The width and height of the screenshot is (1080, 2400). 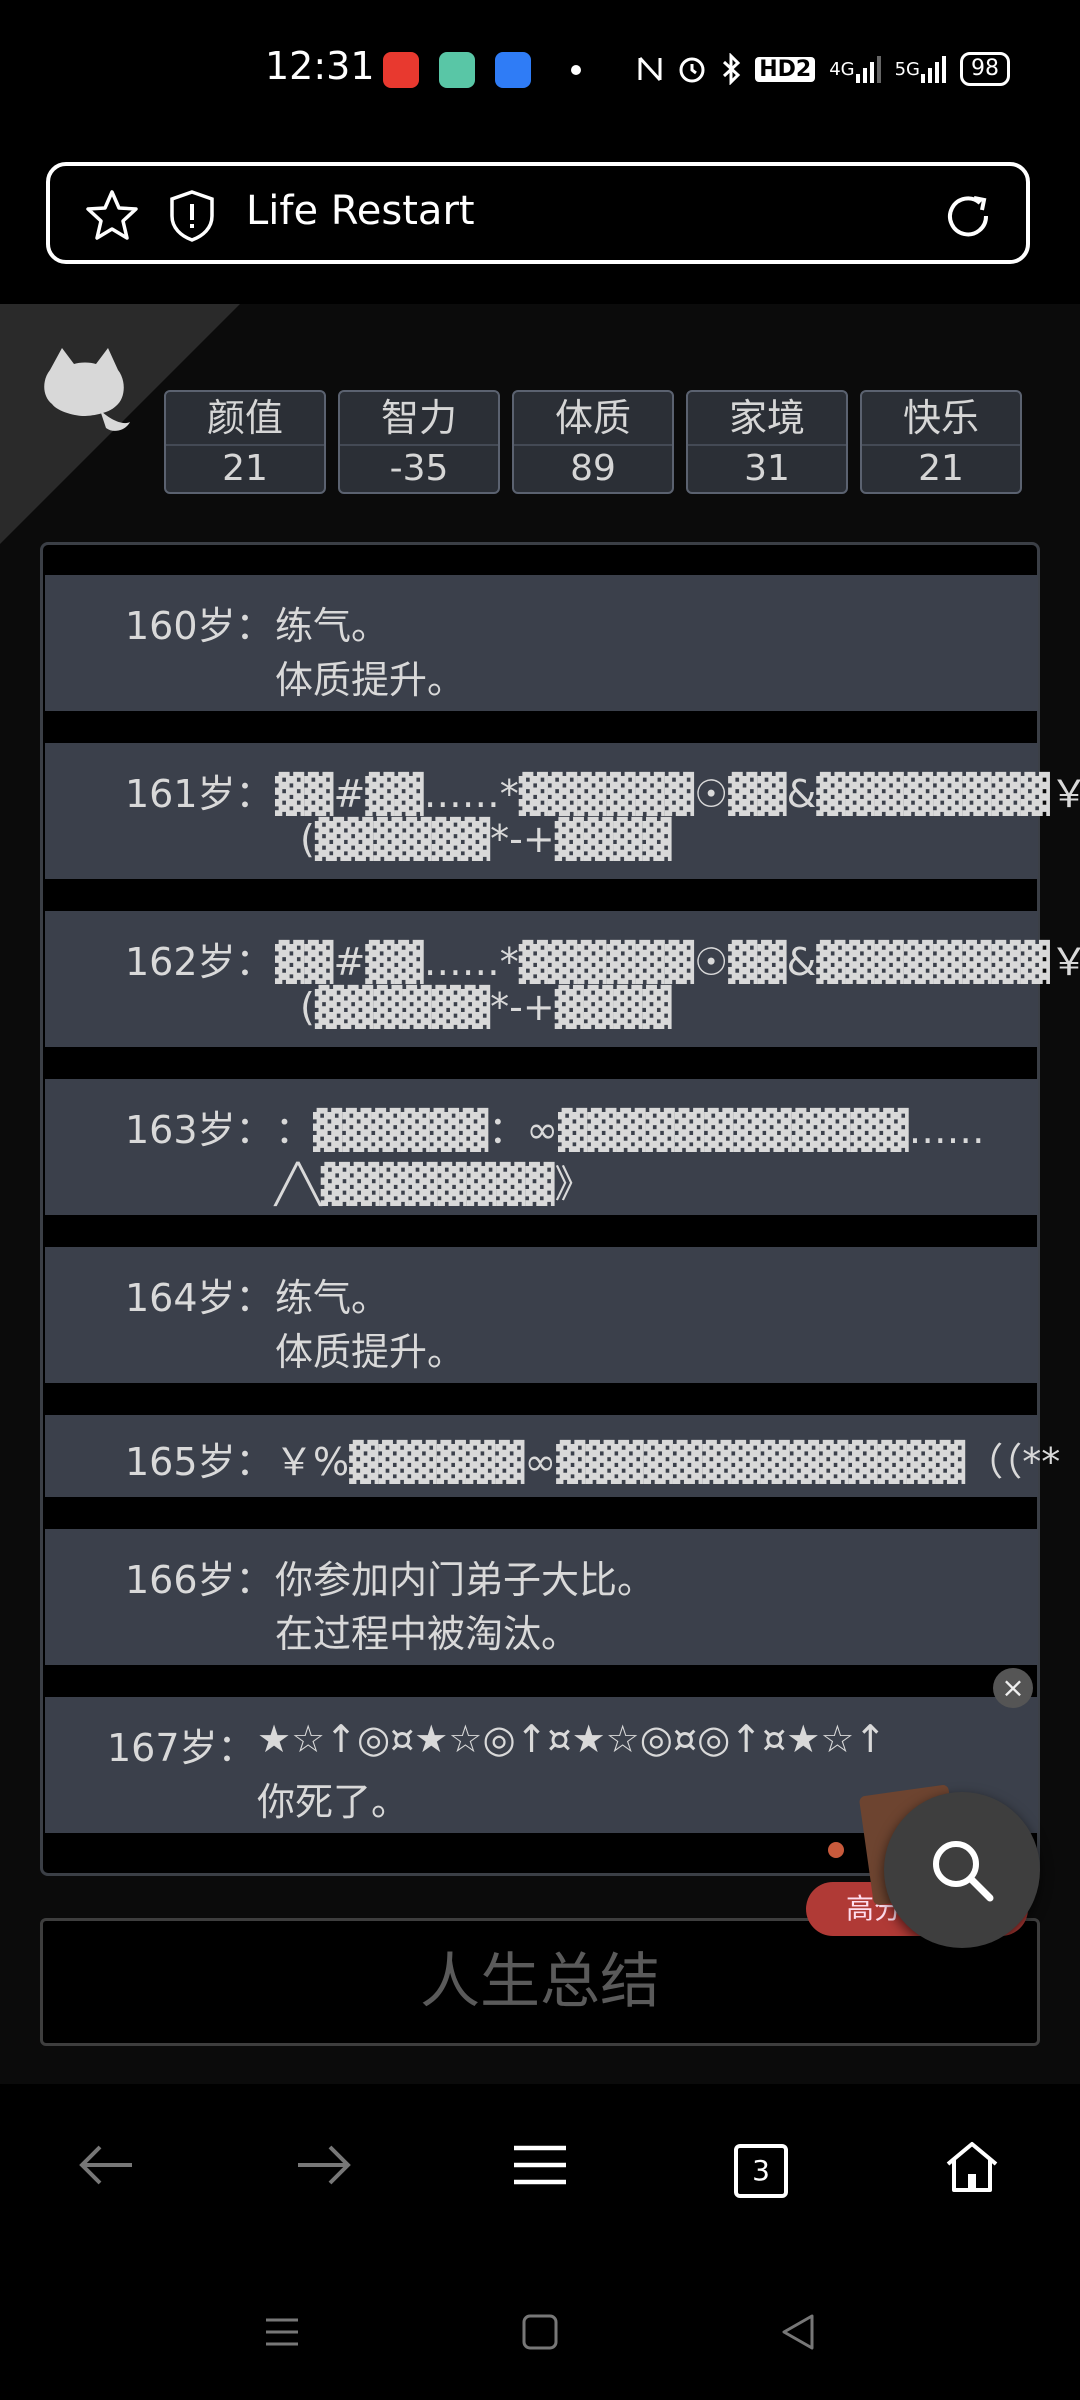 What do you see at coordinates (282, 2334) in the screenshot?
I see `recent-apps-icon` at bounding box center [282, 2334].